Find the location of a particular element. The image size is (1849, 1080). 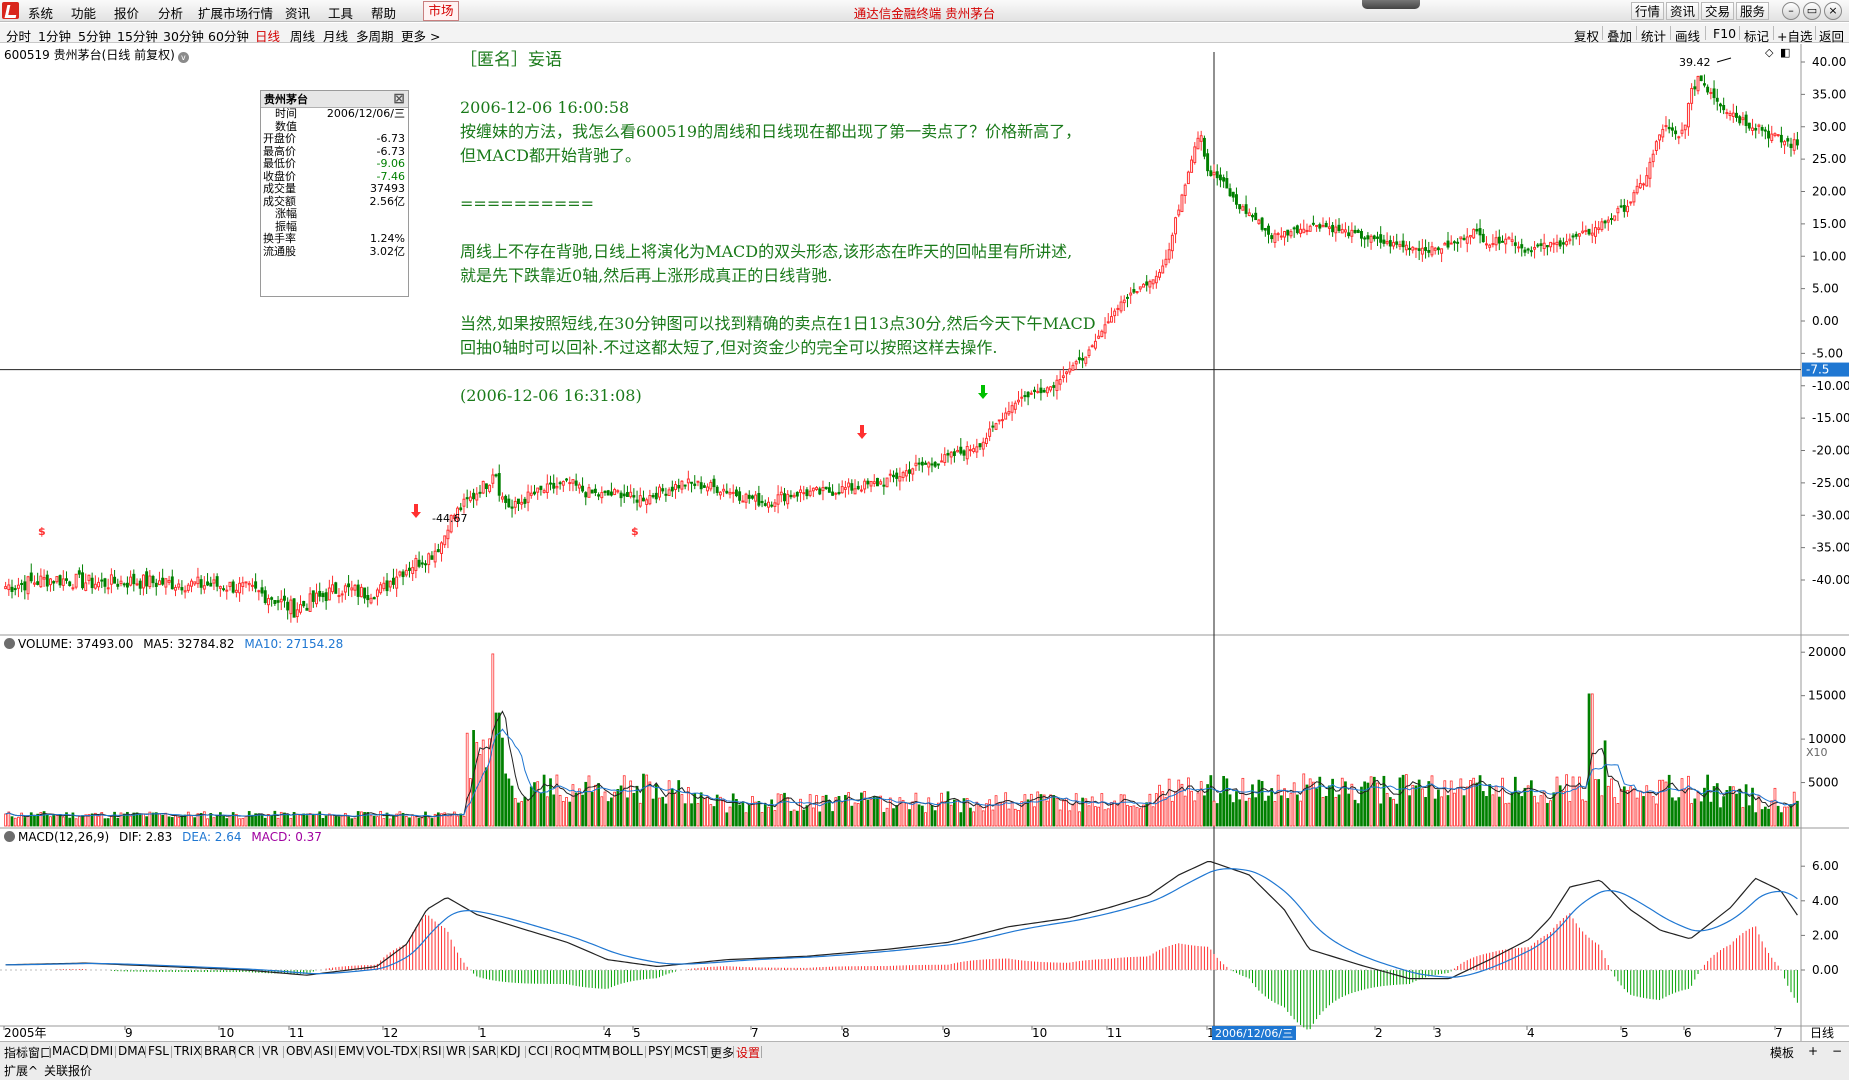

trade-button: 交易 is located at coordinates (1717, 11).